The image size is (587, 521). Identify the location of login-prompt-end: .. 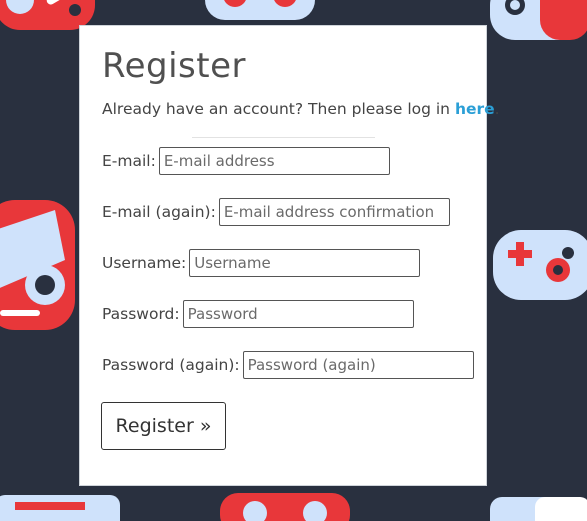
(497, 109).